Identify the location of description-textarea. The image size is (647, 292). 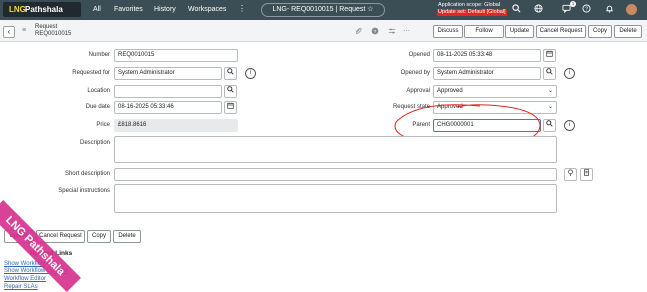
(335, 149).